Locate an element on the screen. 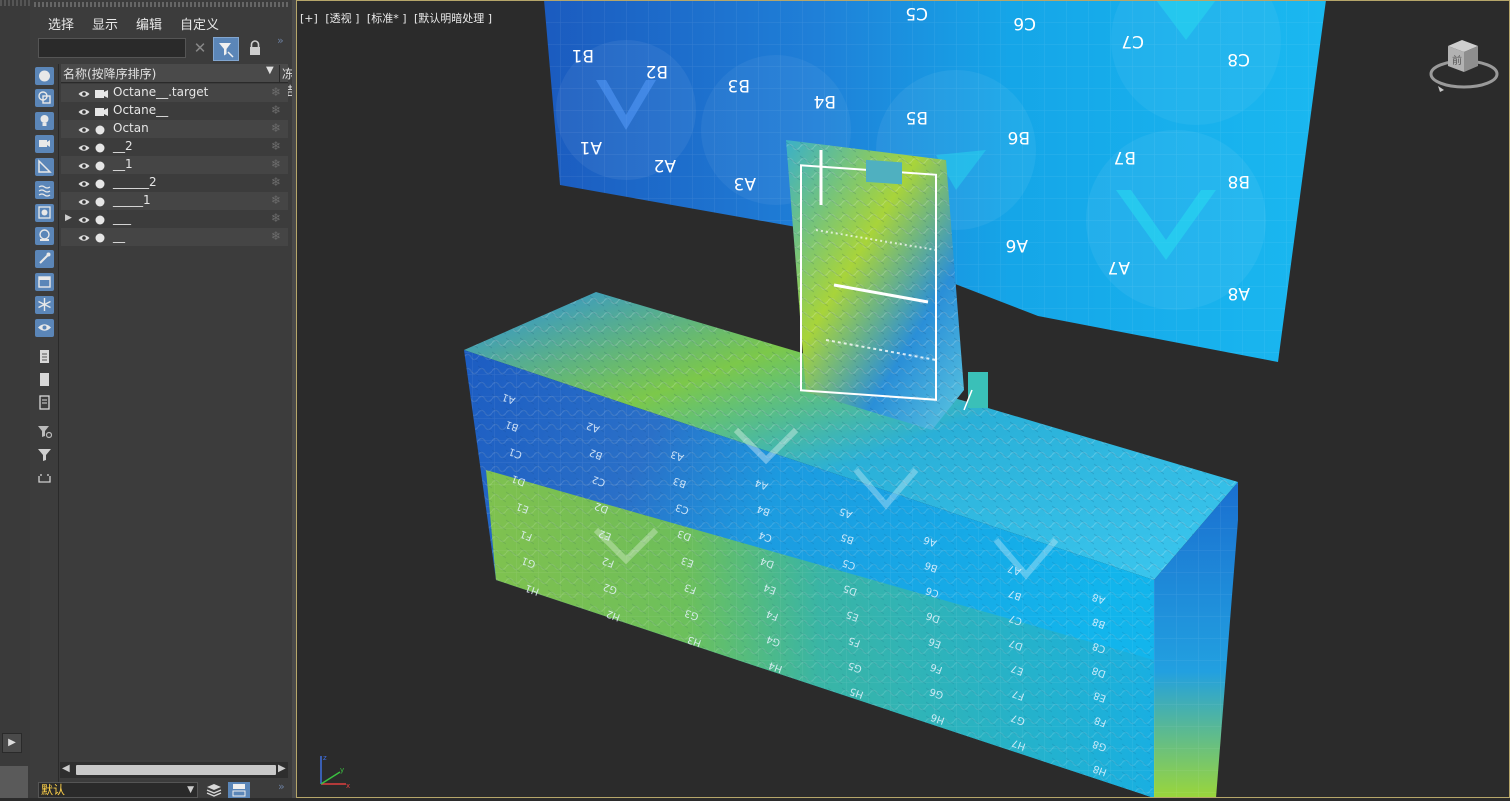 The image size is (1510, 801). menu-select: 选择 is located at coordinates (61, 23).